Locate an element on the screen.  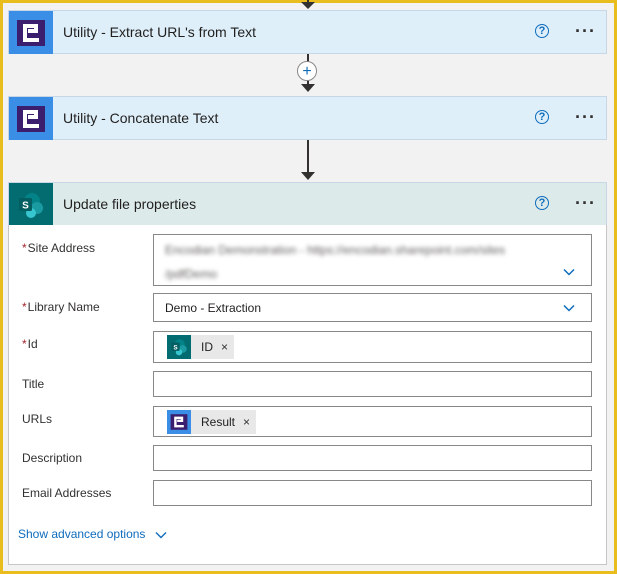
token-label: Result is located at coordinates (218, 422).